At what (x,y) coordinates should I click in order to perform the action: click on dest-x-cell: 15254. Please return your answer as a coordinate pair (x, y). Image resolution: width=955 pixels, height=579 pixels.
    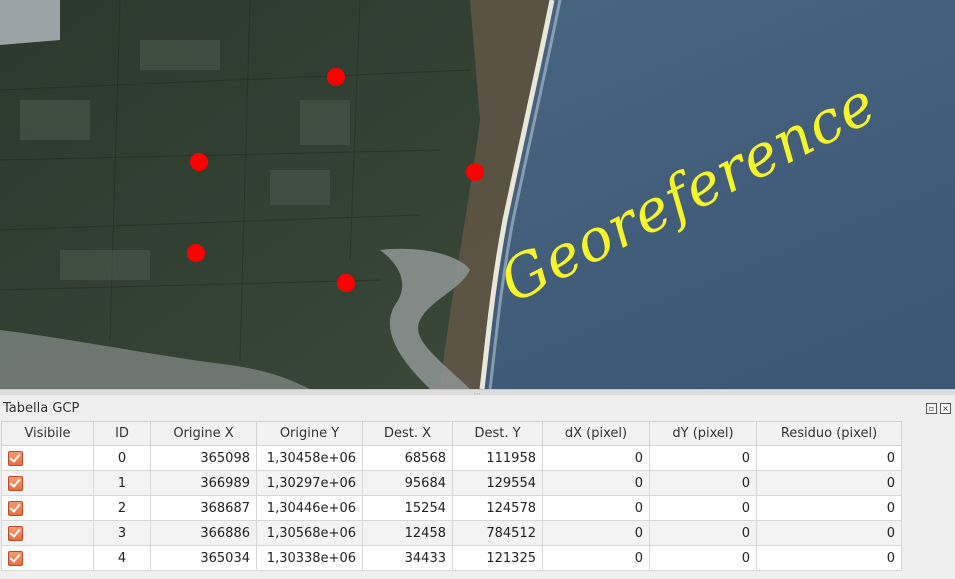
    Looking at the image, I should click on (407, 508).